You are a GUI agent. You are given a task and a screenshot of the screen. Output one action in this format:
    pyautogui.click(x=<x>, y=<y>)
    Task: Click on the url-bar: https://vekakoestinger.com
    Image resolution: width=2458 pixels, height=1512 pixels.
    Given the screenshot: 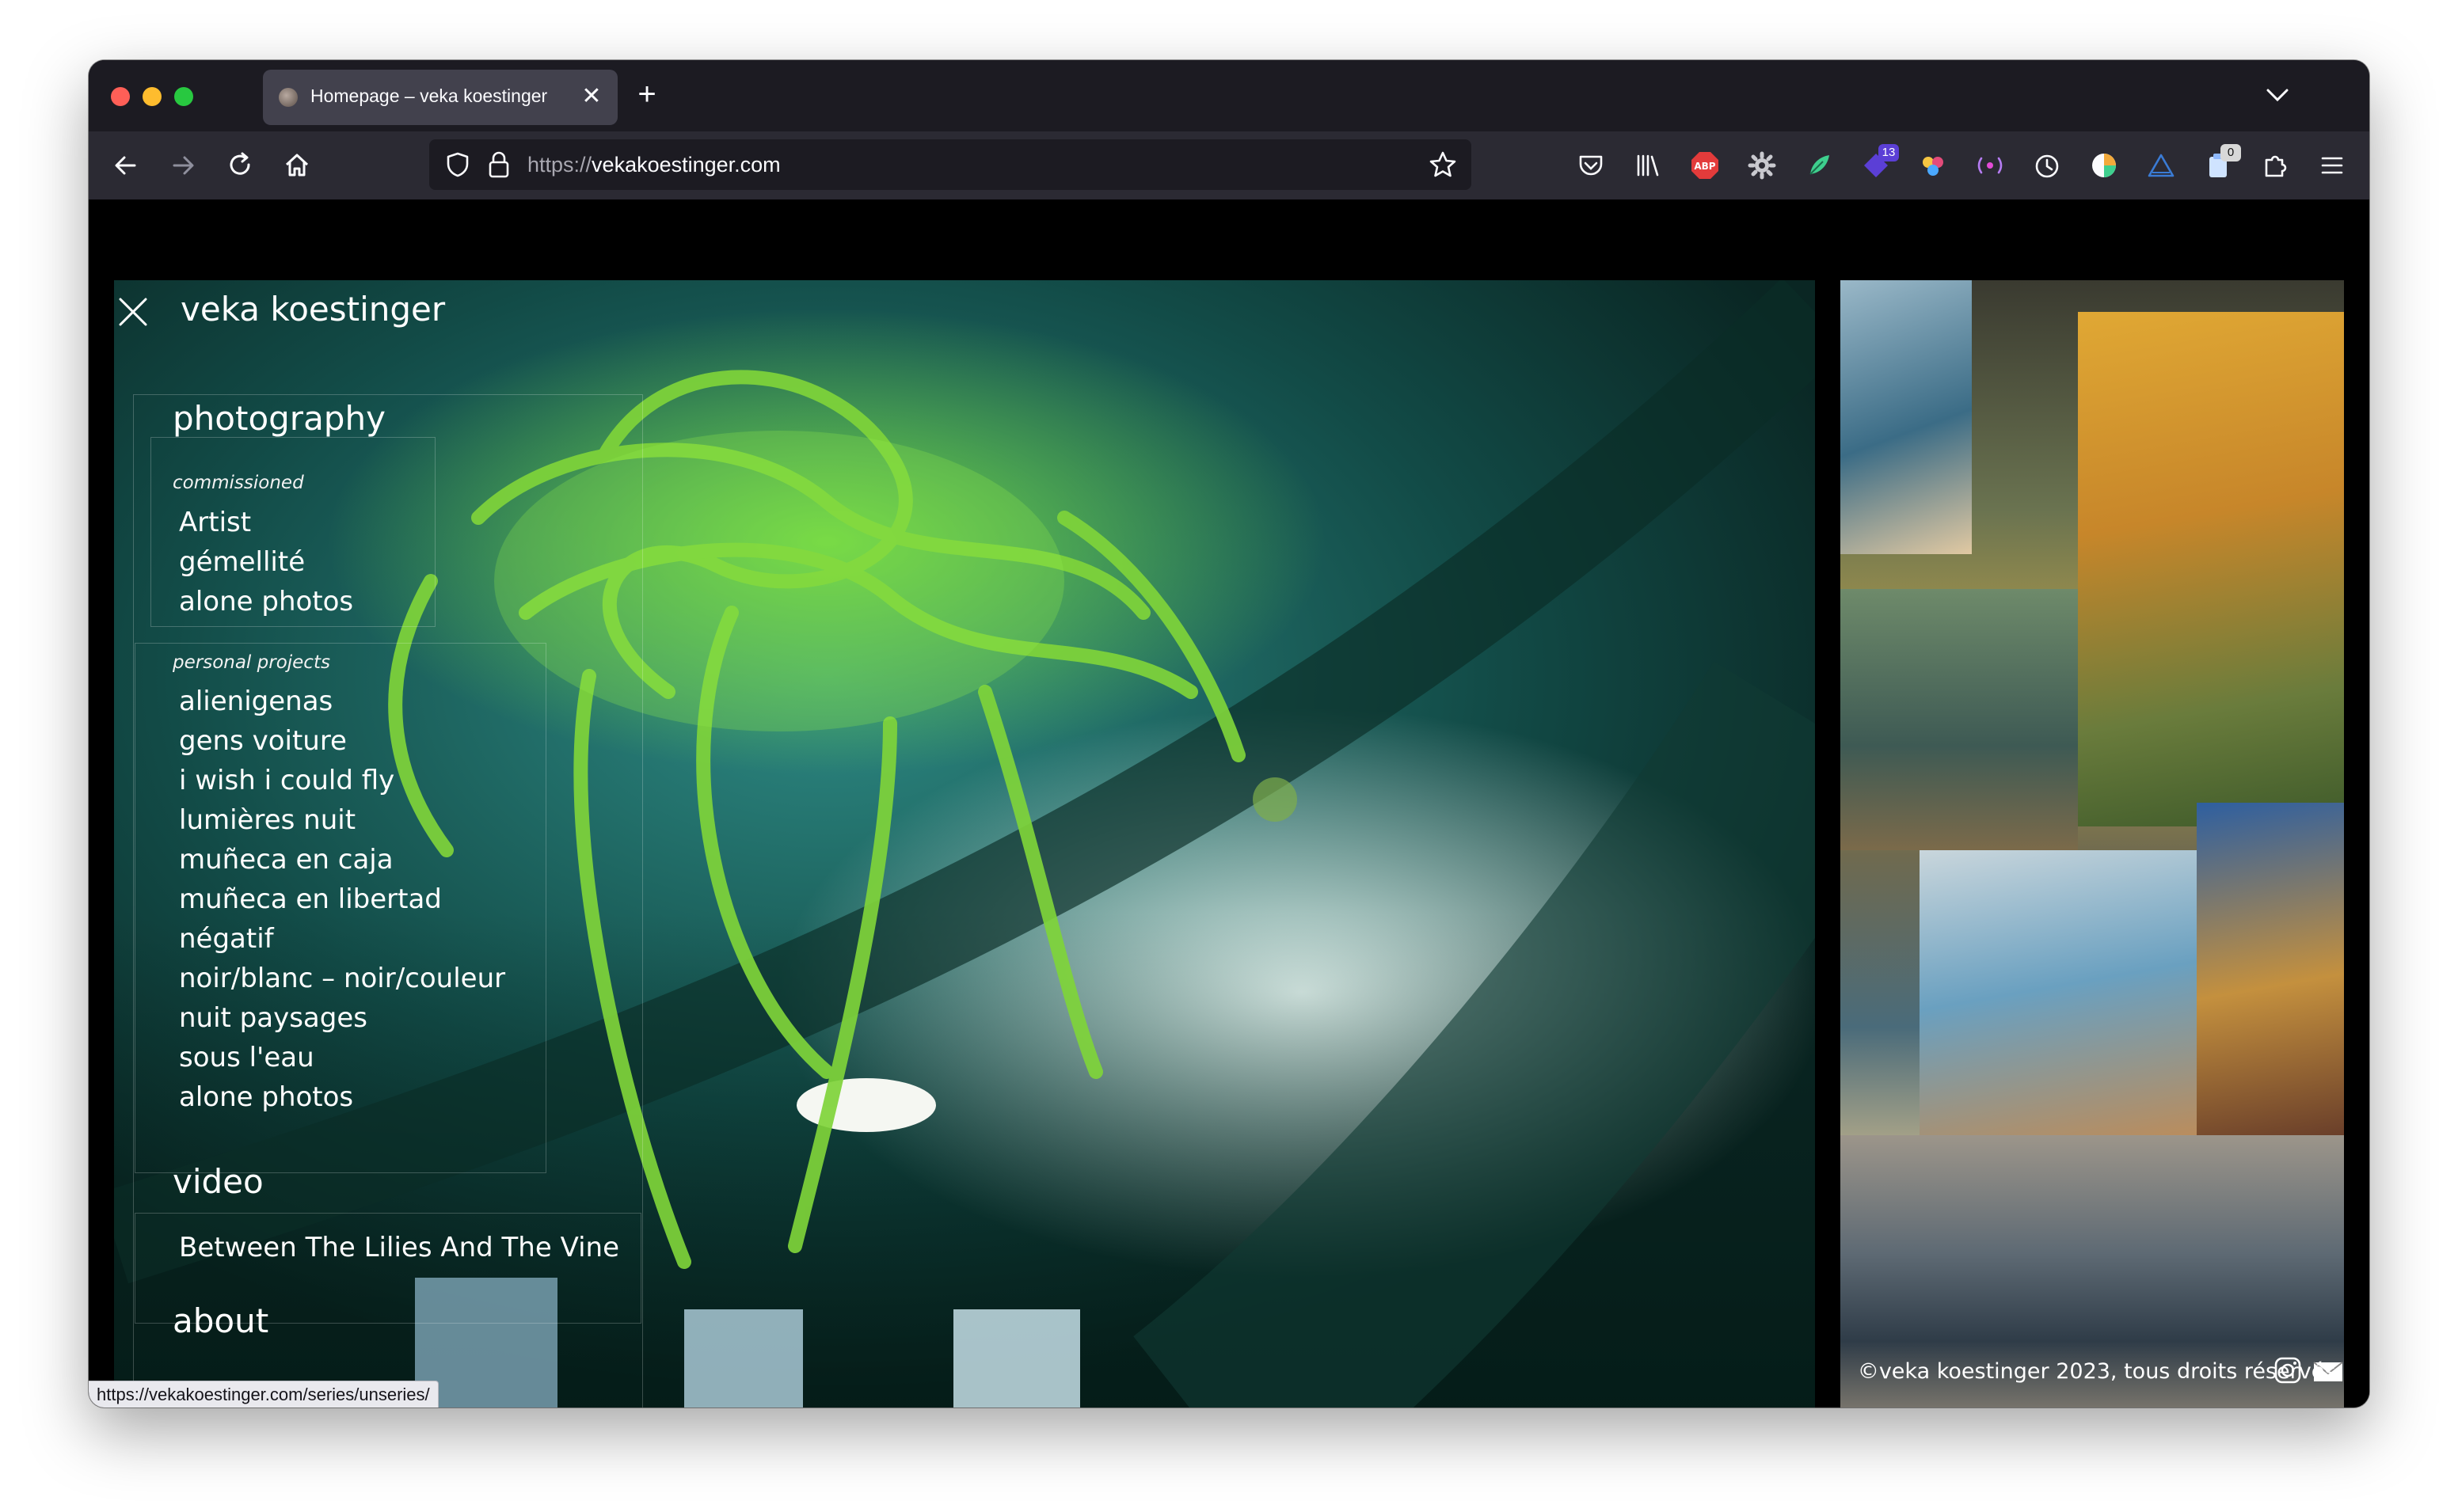 What is the action you would take?
    pyautogui.click(x=950, y=164)
    